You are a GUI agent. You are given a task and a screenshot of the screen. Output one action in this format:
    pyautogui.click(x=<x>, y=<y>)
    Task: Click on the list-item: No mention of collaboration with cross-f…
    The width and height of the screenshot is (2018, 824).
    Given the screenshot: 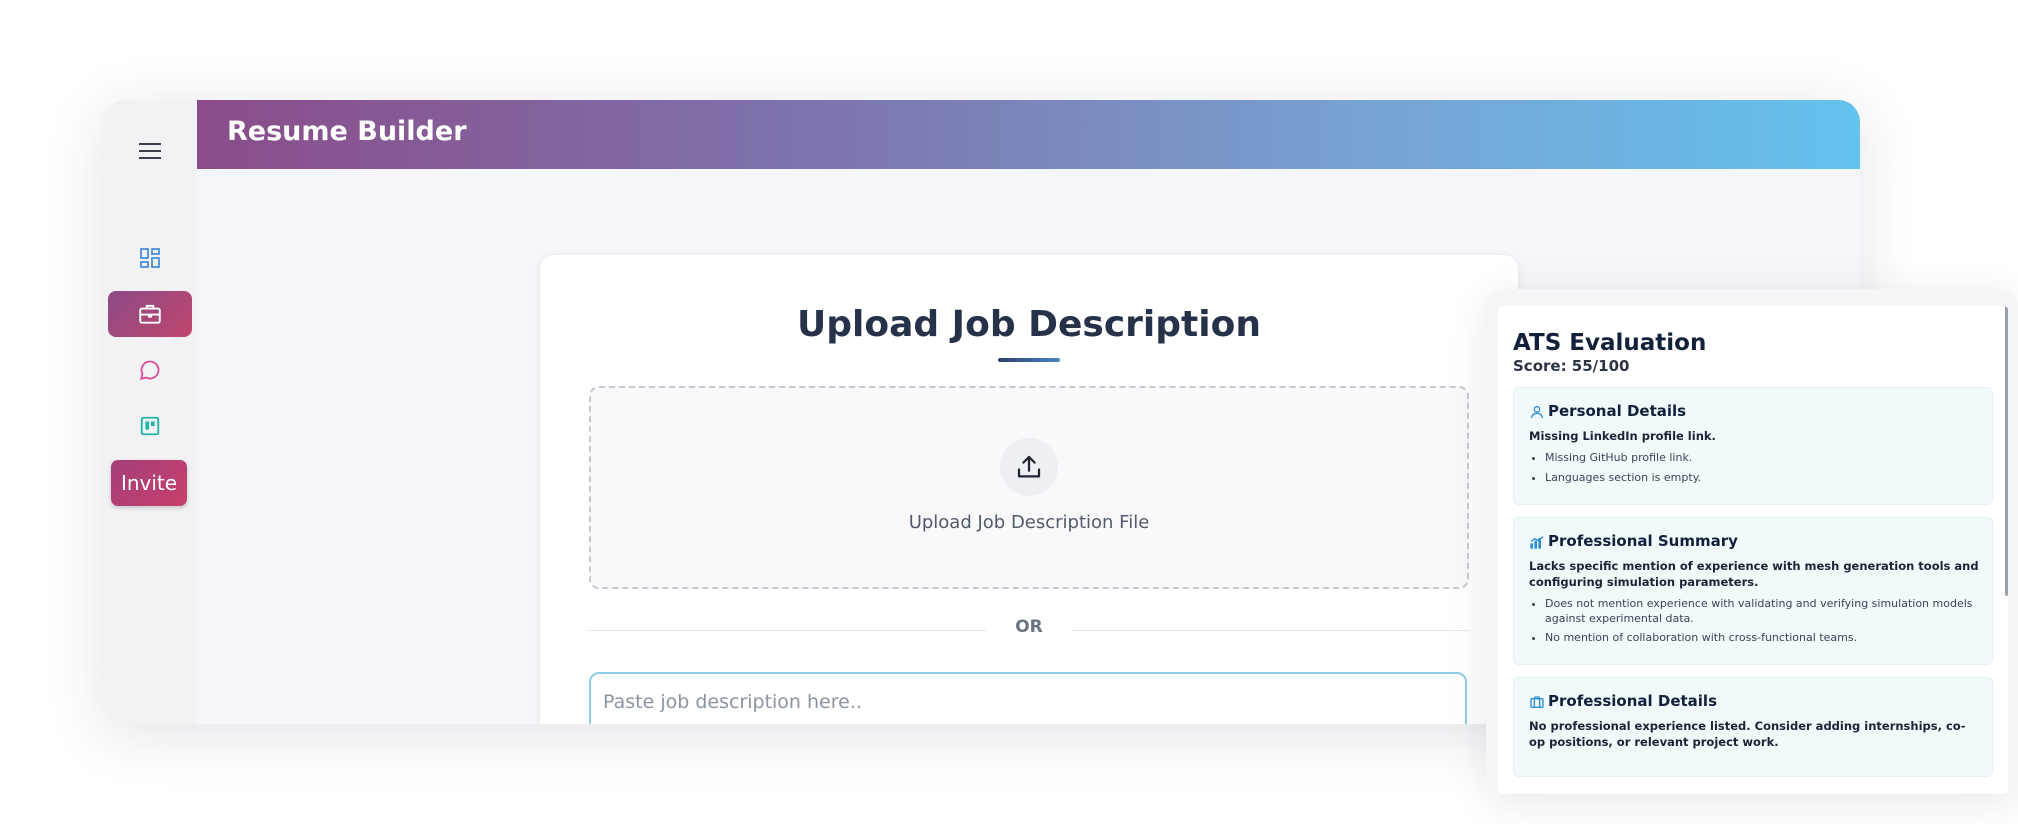 What is the action you would take?
    pyautogui.click(x=1762, y=638)
    